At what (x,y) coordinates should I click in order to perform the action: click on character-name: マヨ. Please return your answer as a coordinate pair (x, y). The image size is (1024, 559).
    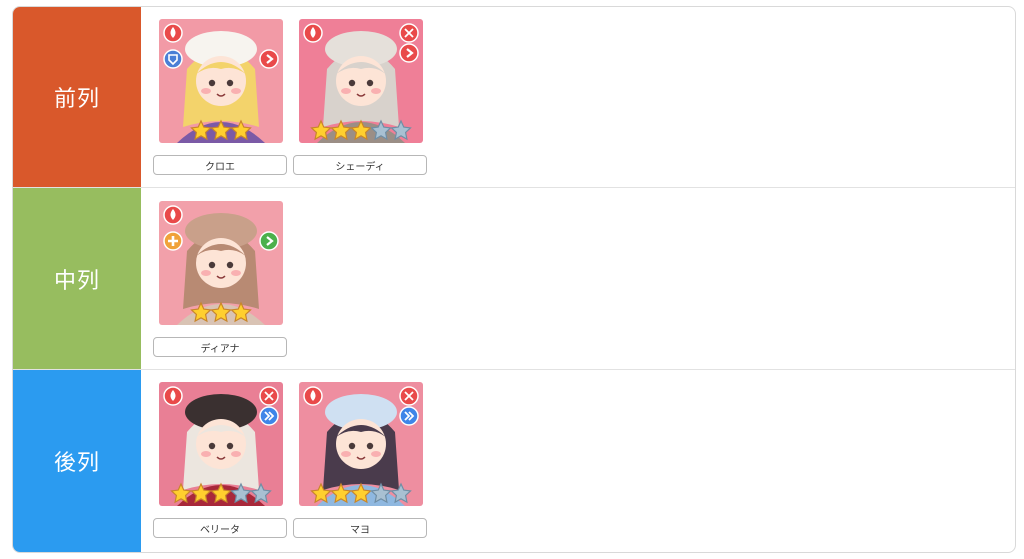
    Looking at the image, I should click on (360, 528).